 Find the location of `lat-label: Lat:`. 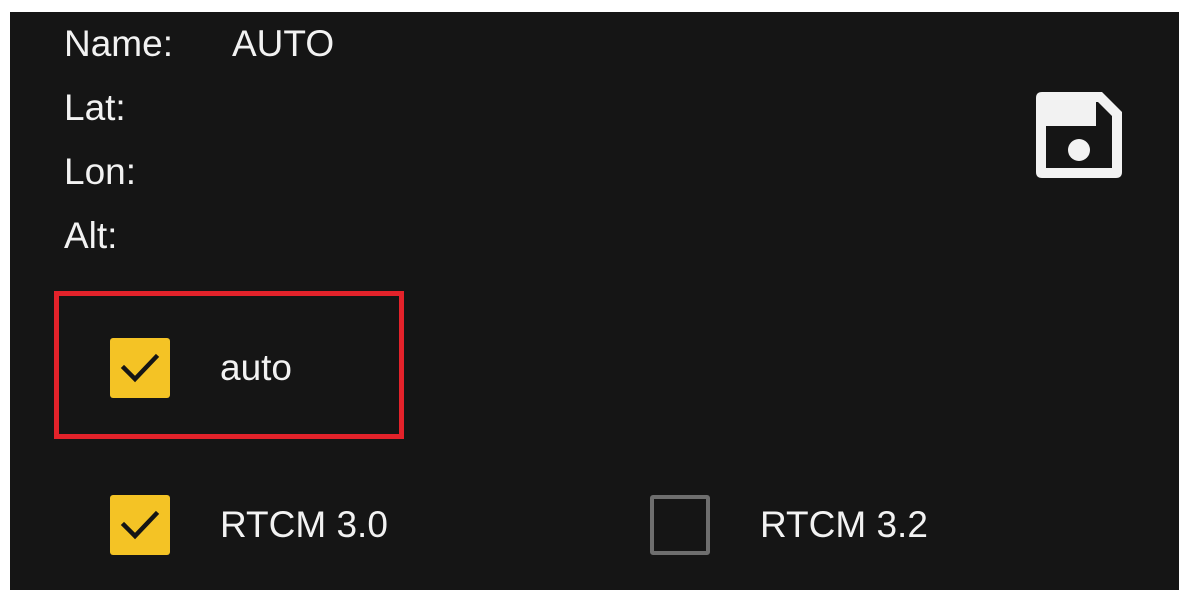

lat-label: Lat: is located at coordinates (95, 107).